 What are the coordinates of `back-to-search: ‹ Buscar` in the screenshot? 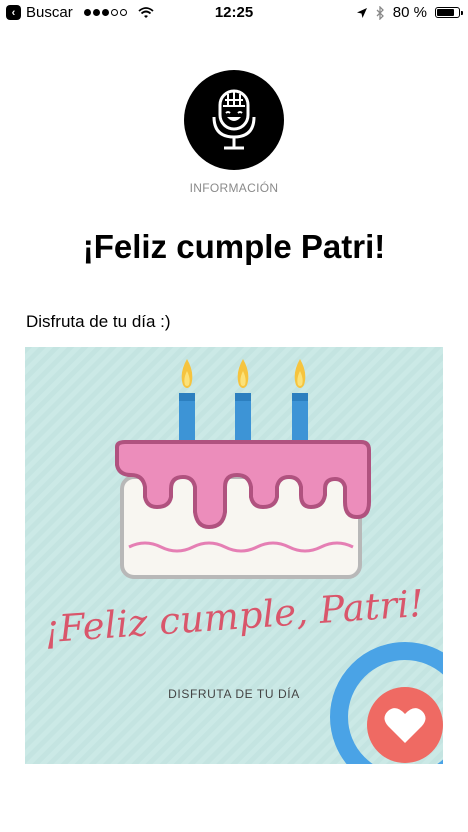 It's located at (80, 12).